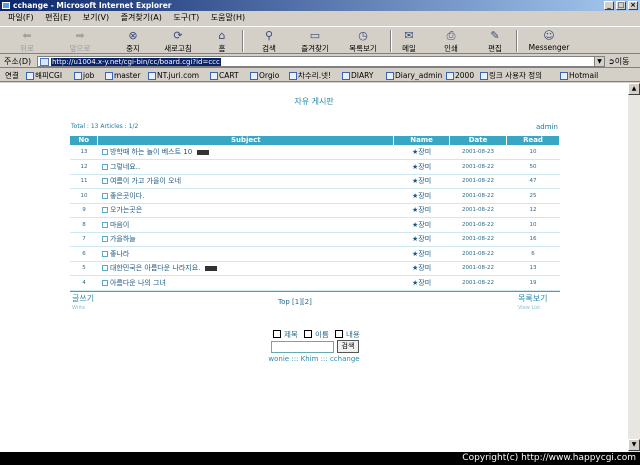 Image resolution: width=640 pixels, height=465 pixels. I want to click on address-dropdown-icon: ▼, so click(599, 61).